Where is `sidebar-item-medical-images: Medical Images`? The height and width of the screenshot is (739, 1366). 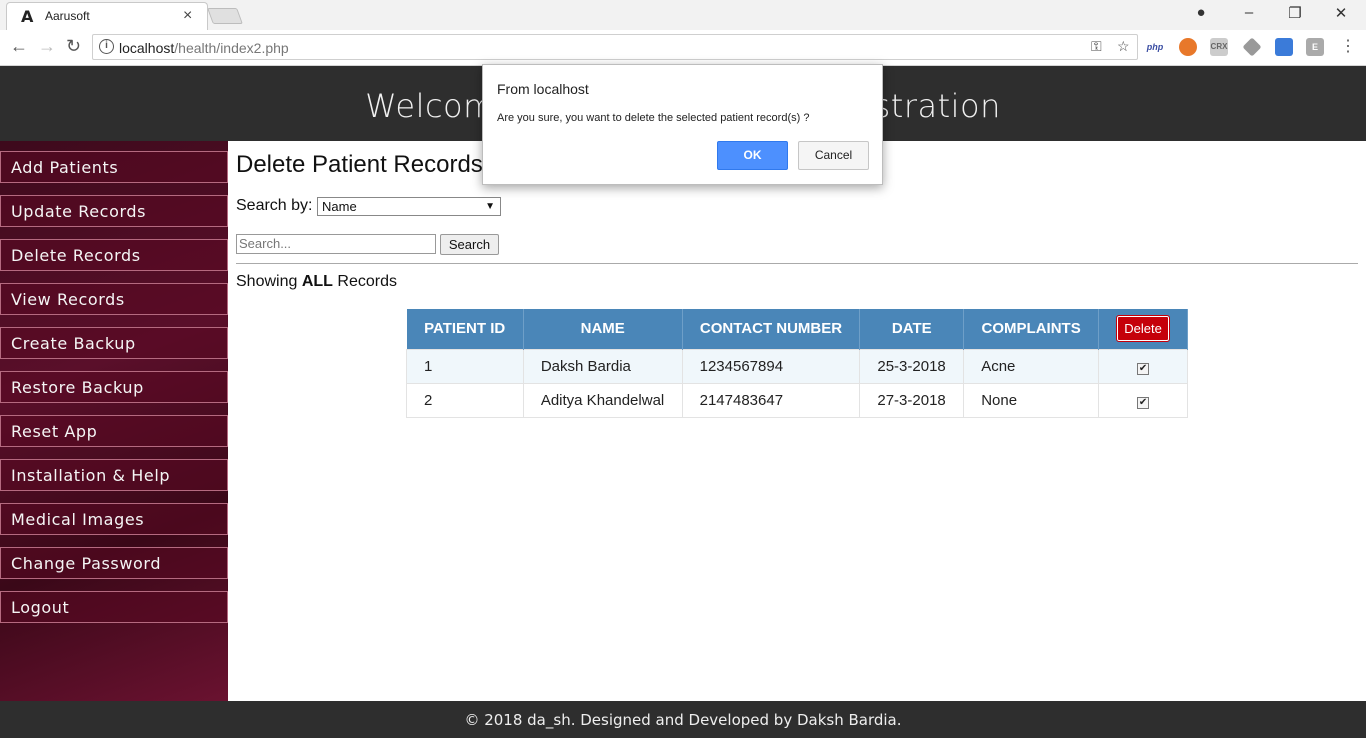
sidebar-item-medical-images: Medical Images is located at coordinates (114, 519).